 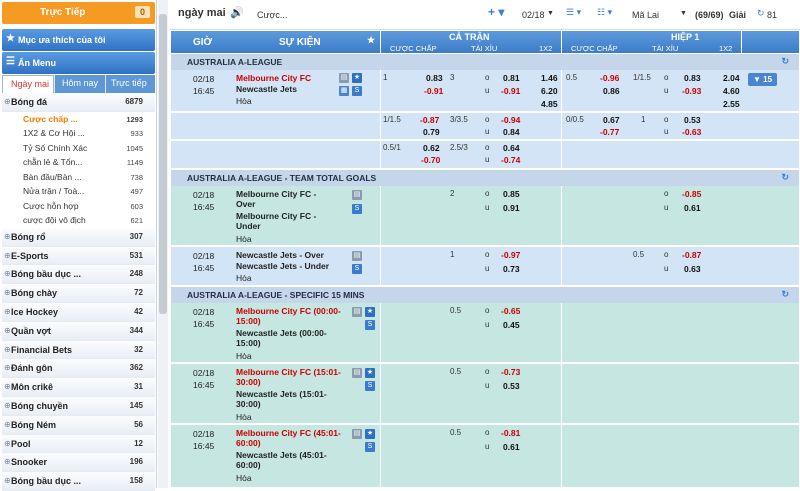 I want to click on favorites-button: ★ Mục ưa thích của tôi, so click(x=78, y=40).